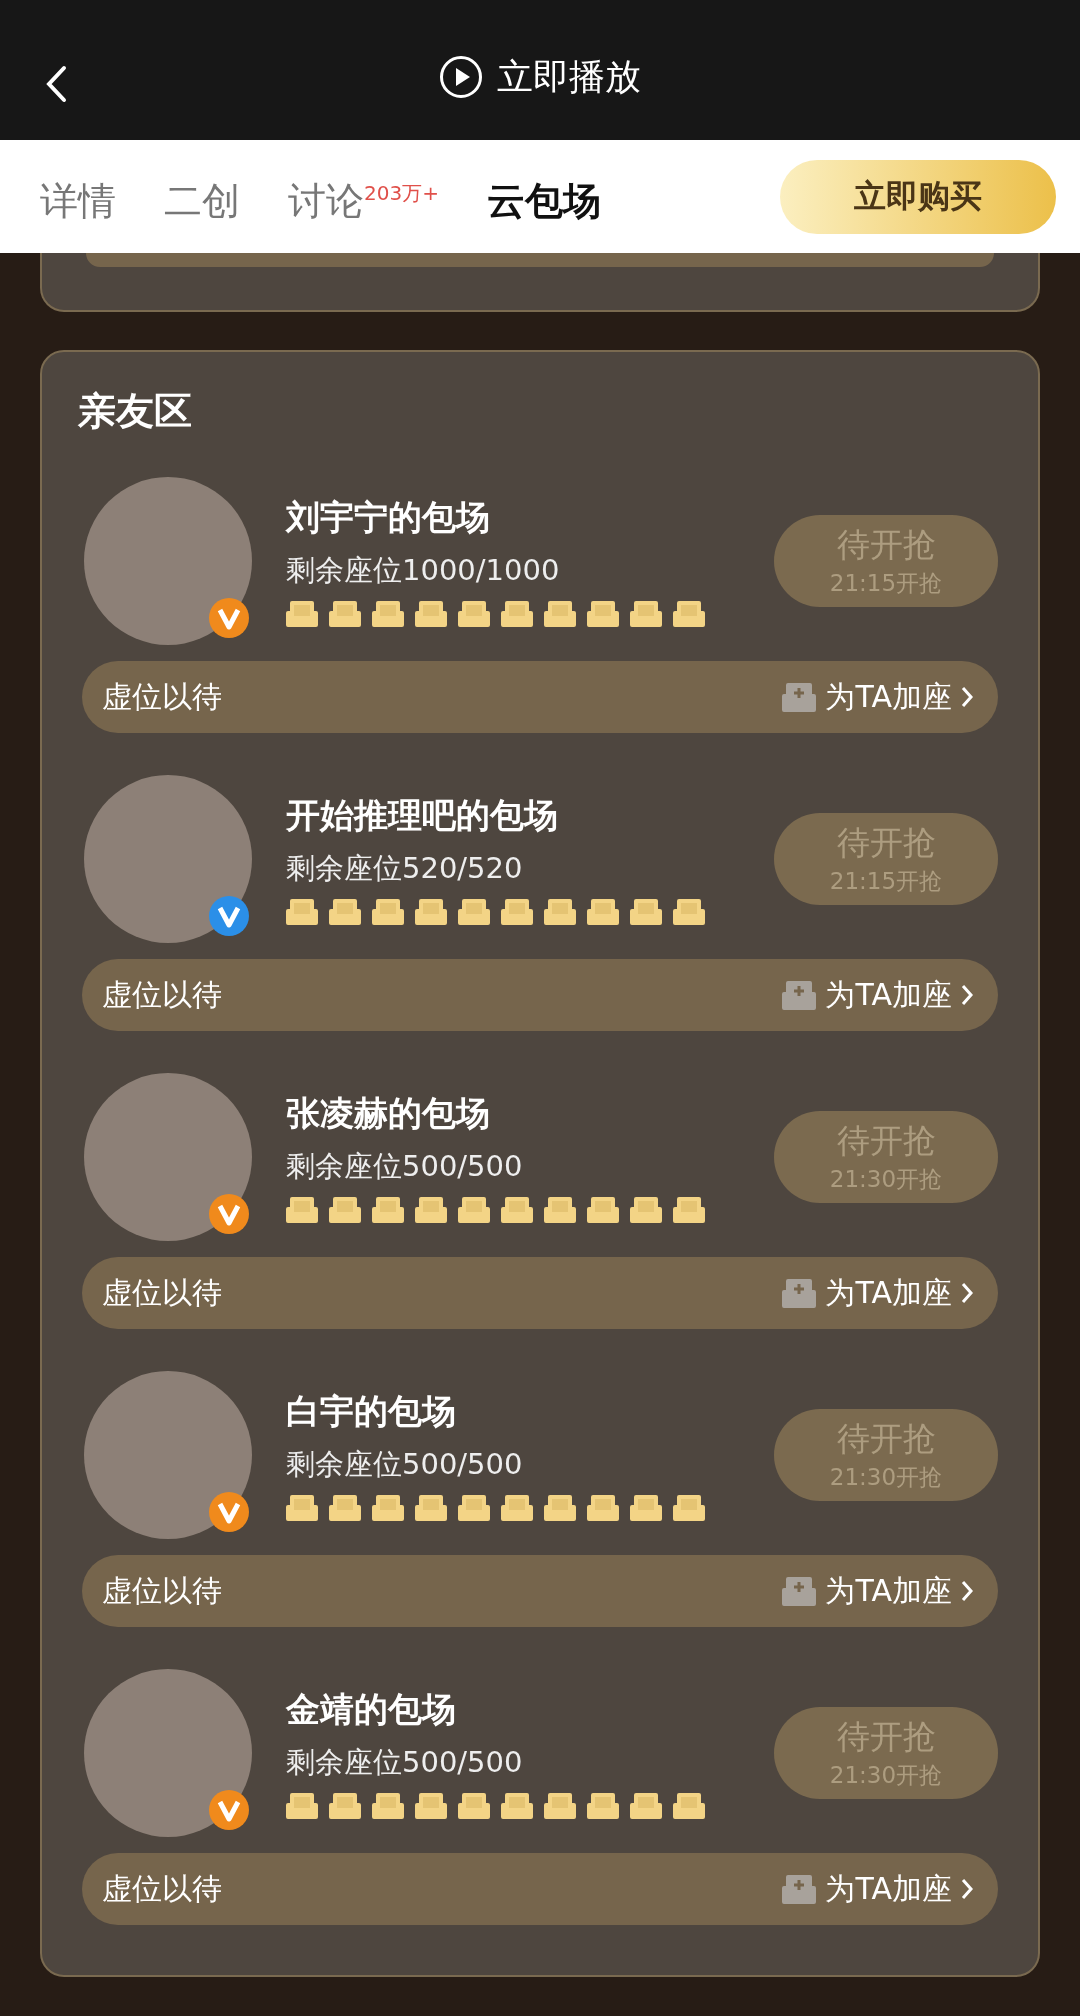 Image resolution: width=1080 pixels, height=2016 pixels. What do you see at coordinates (422, 815) in the screenshot?
I see `session-title: 开始推理吧的包场` at bounding box center [422, 815].